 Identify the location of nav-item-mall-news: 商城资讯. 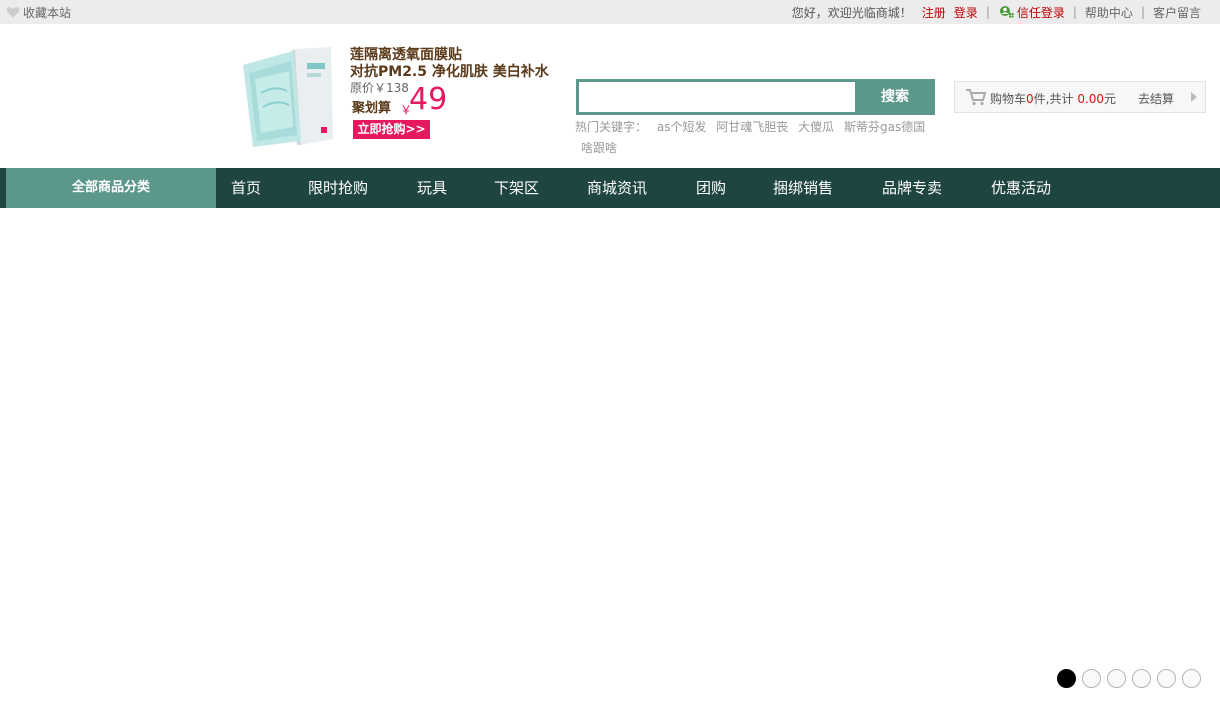
(617, 188).